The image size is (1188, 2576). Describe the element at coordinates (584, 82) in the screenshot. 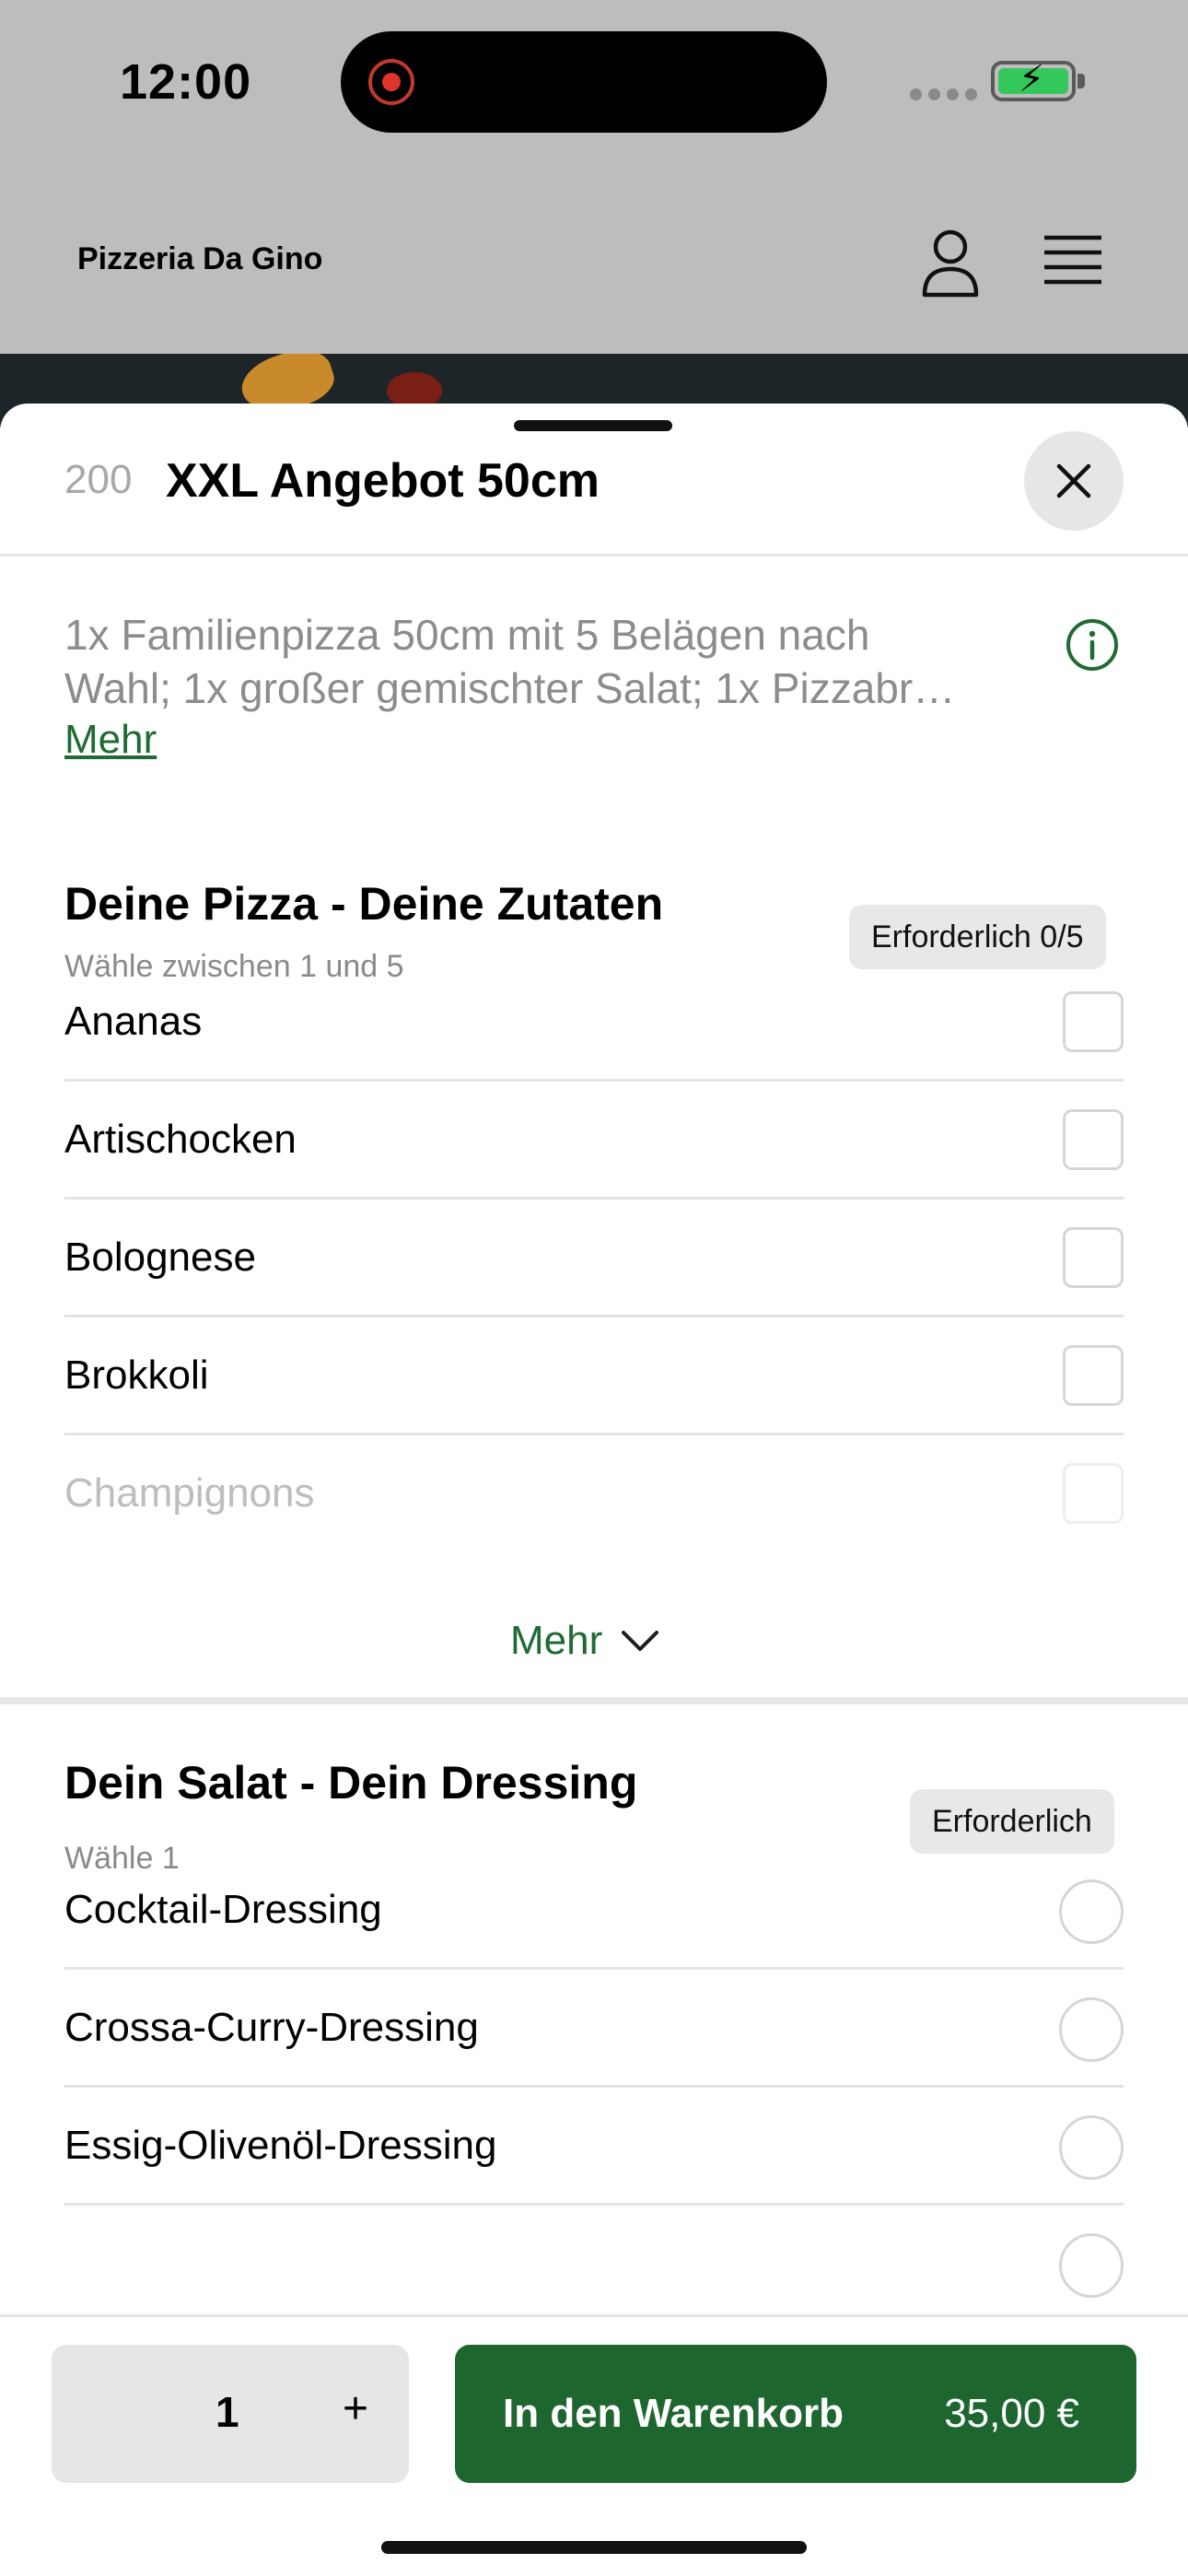

I see `dynamic-island` at that location.